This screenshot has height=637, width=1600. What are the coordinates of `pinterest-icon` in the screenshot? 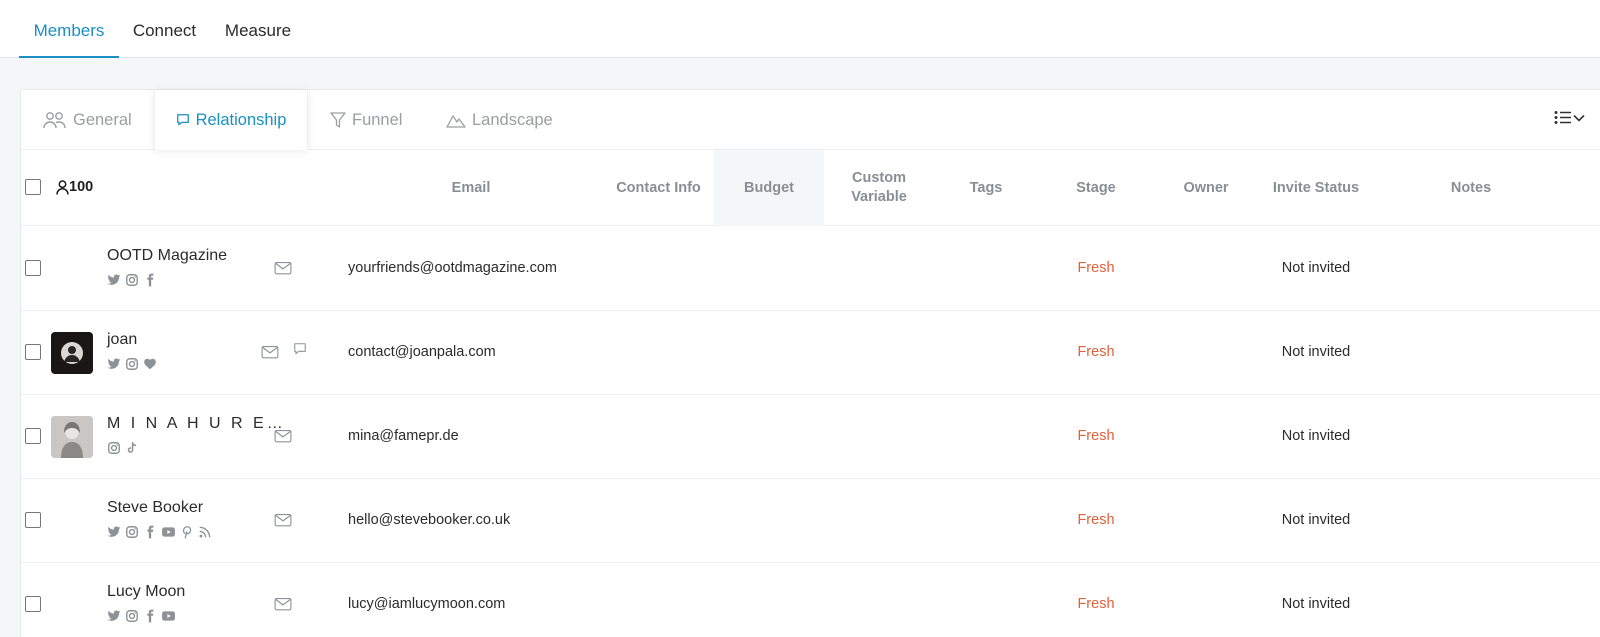 It's located at (187, 532).